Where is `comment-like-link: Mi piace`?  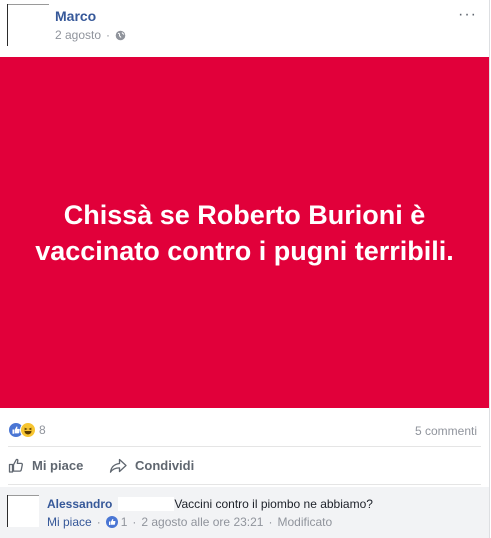 comment-like-link: Mi piace is located at coordinates (69, 522).